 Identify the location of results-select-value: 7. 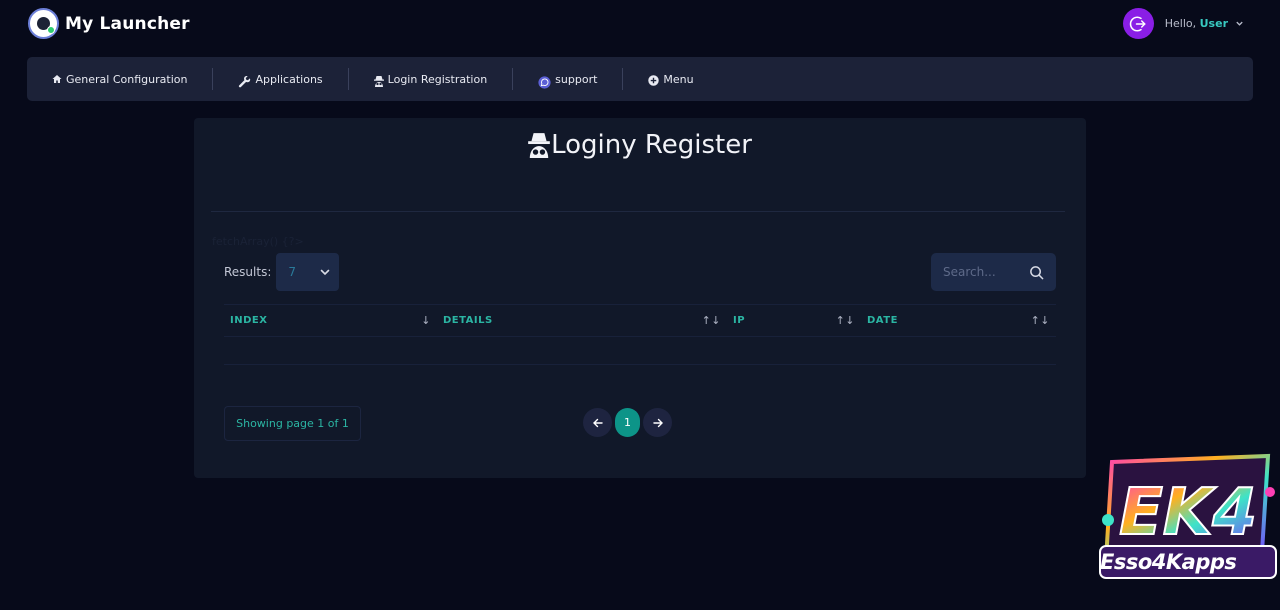
(292, 272).